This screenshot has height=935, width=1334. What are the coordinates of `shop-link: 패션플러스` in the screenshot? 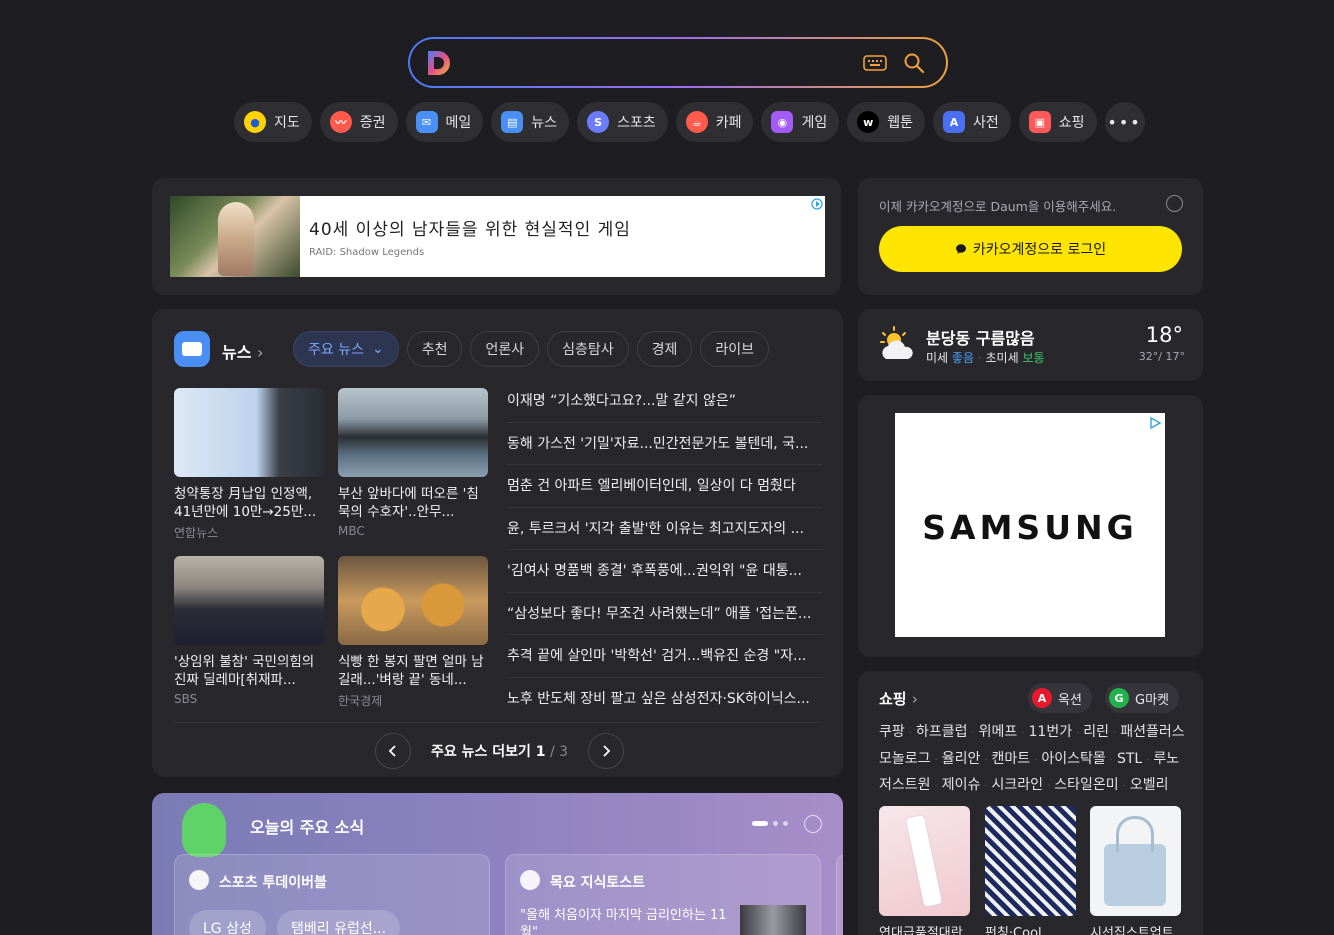 It's located at (1152, 732).